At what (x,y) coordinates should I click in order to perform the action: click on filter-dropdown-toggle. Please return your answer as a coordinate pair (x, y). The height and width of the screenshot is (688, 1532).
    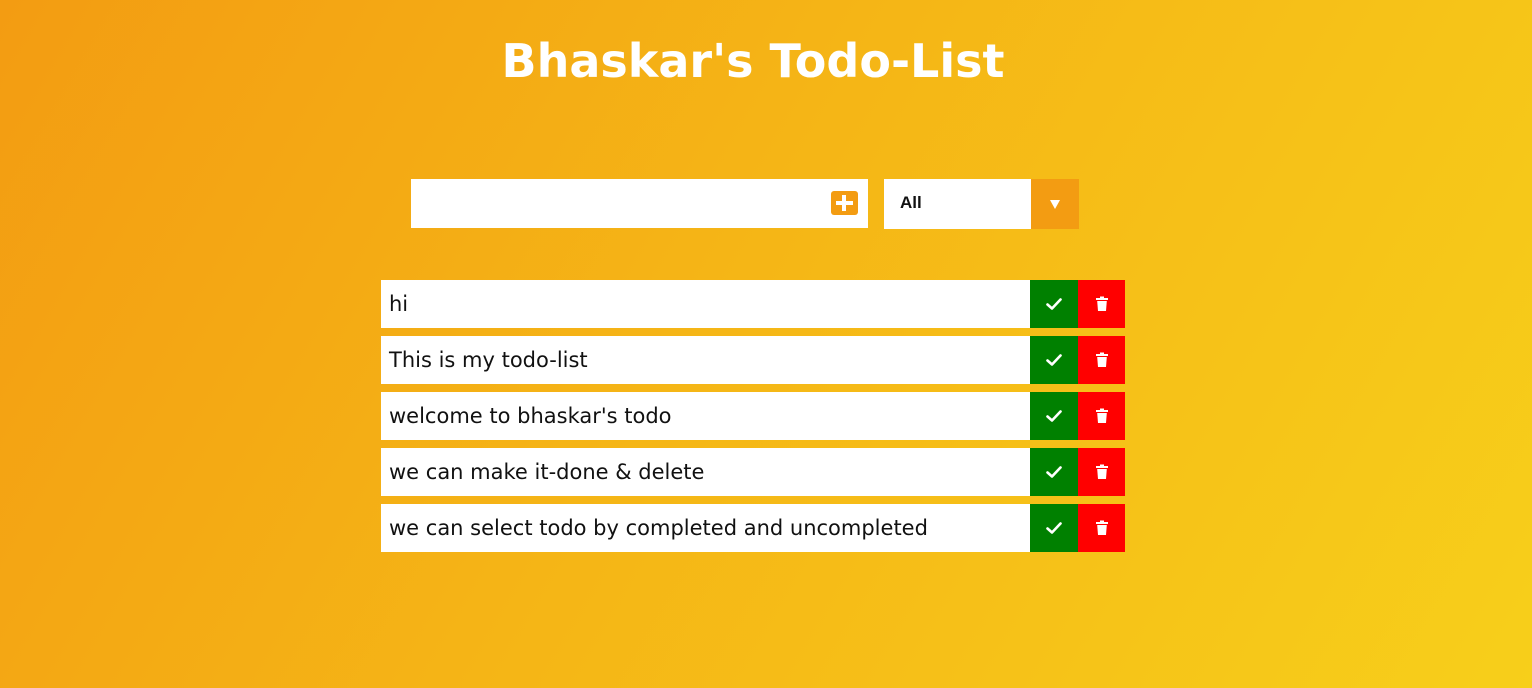
    Looking at the image, I should click on (1055, 204).